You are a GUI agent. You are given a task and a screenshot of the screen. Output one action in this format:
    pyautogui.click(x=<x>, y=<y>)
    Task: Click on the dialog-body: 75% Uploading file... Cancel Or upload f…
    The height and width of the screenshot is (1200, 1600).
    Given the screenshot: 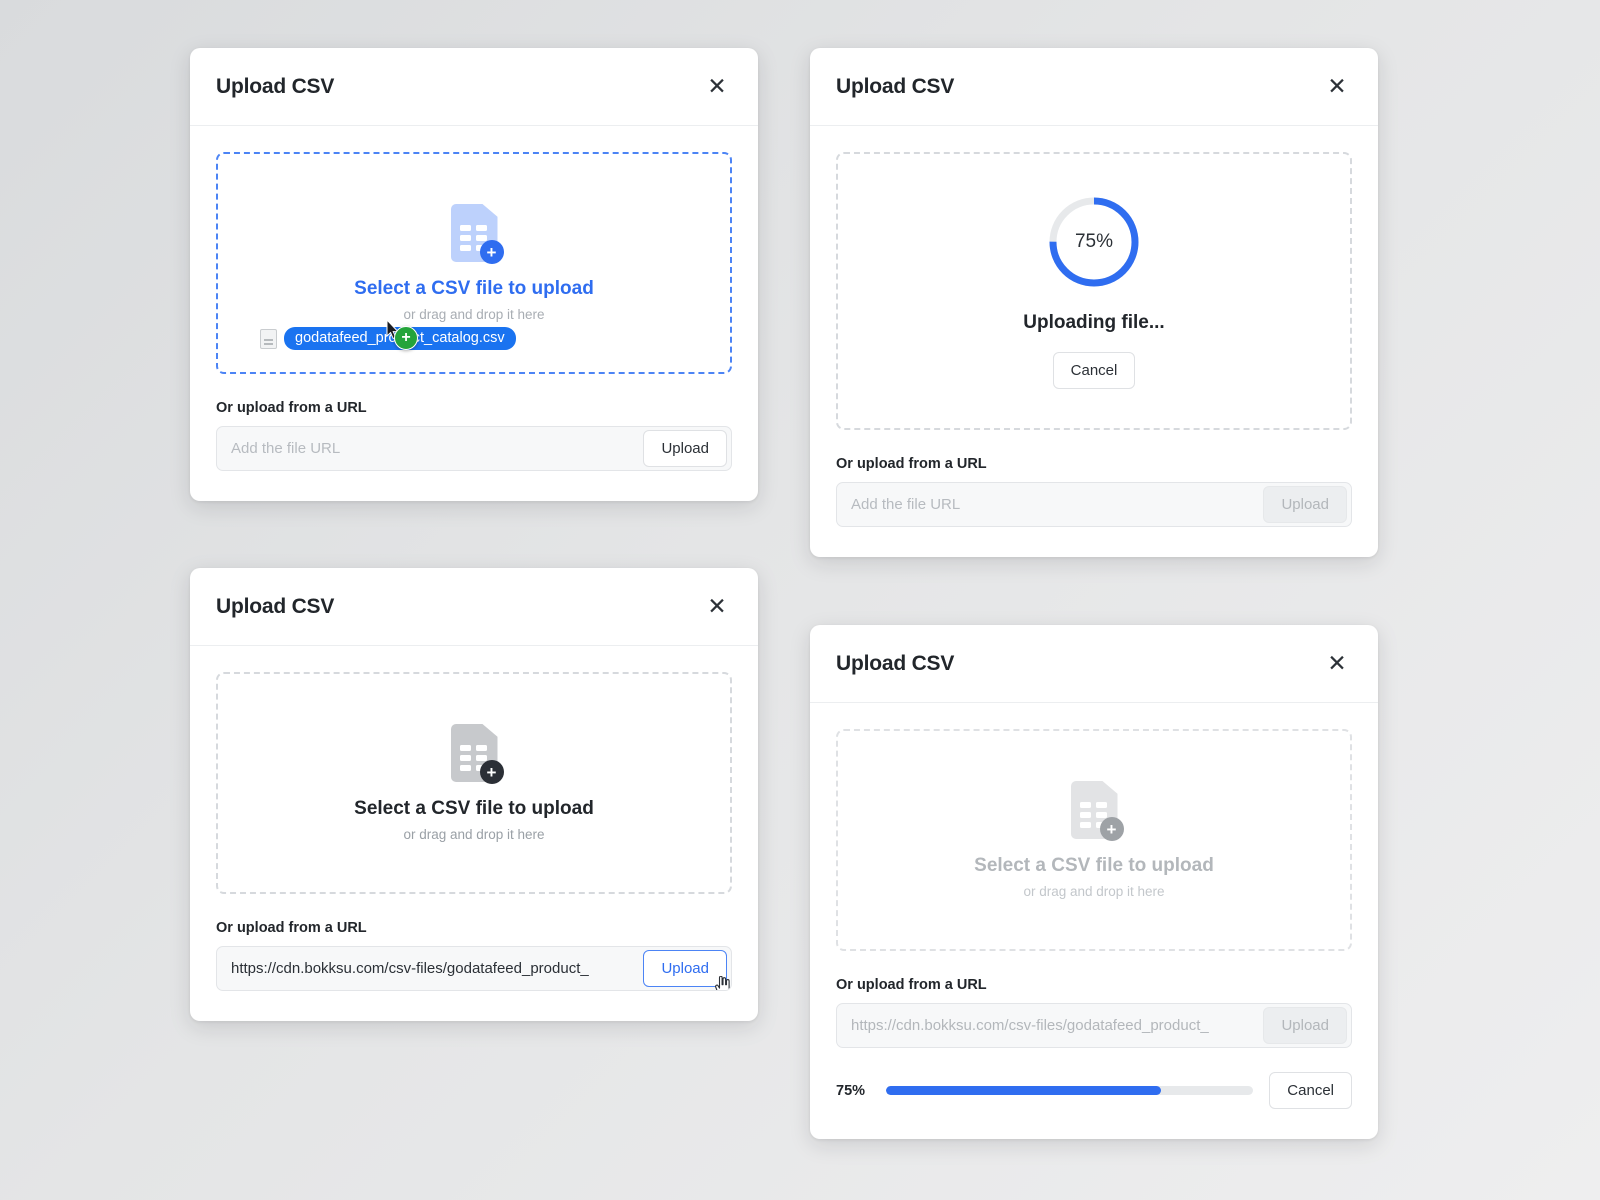 What is the action you would take?
    pyautogui.click(x=1094, y=341)
    